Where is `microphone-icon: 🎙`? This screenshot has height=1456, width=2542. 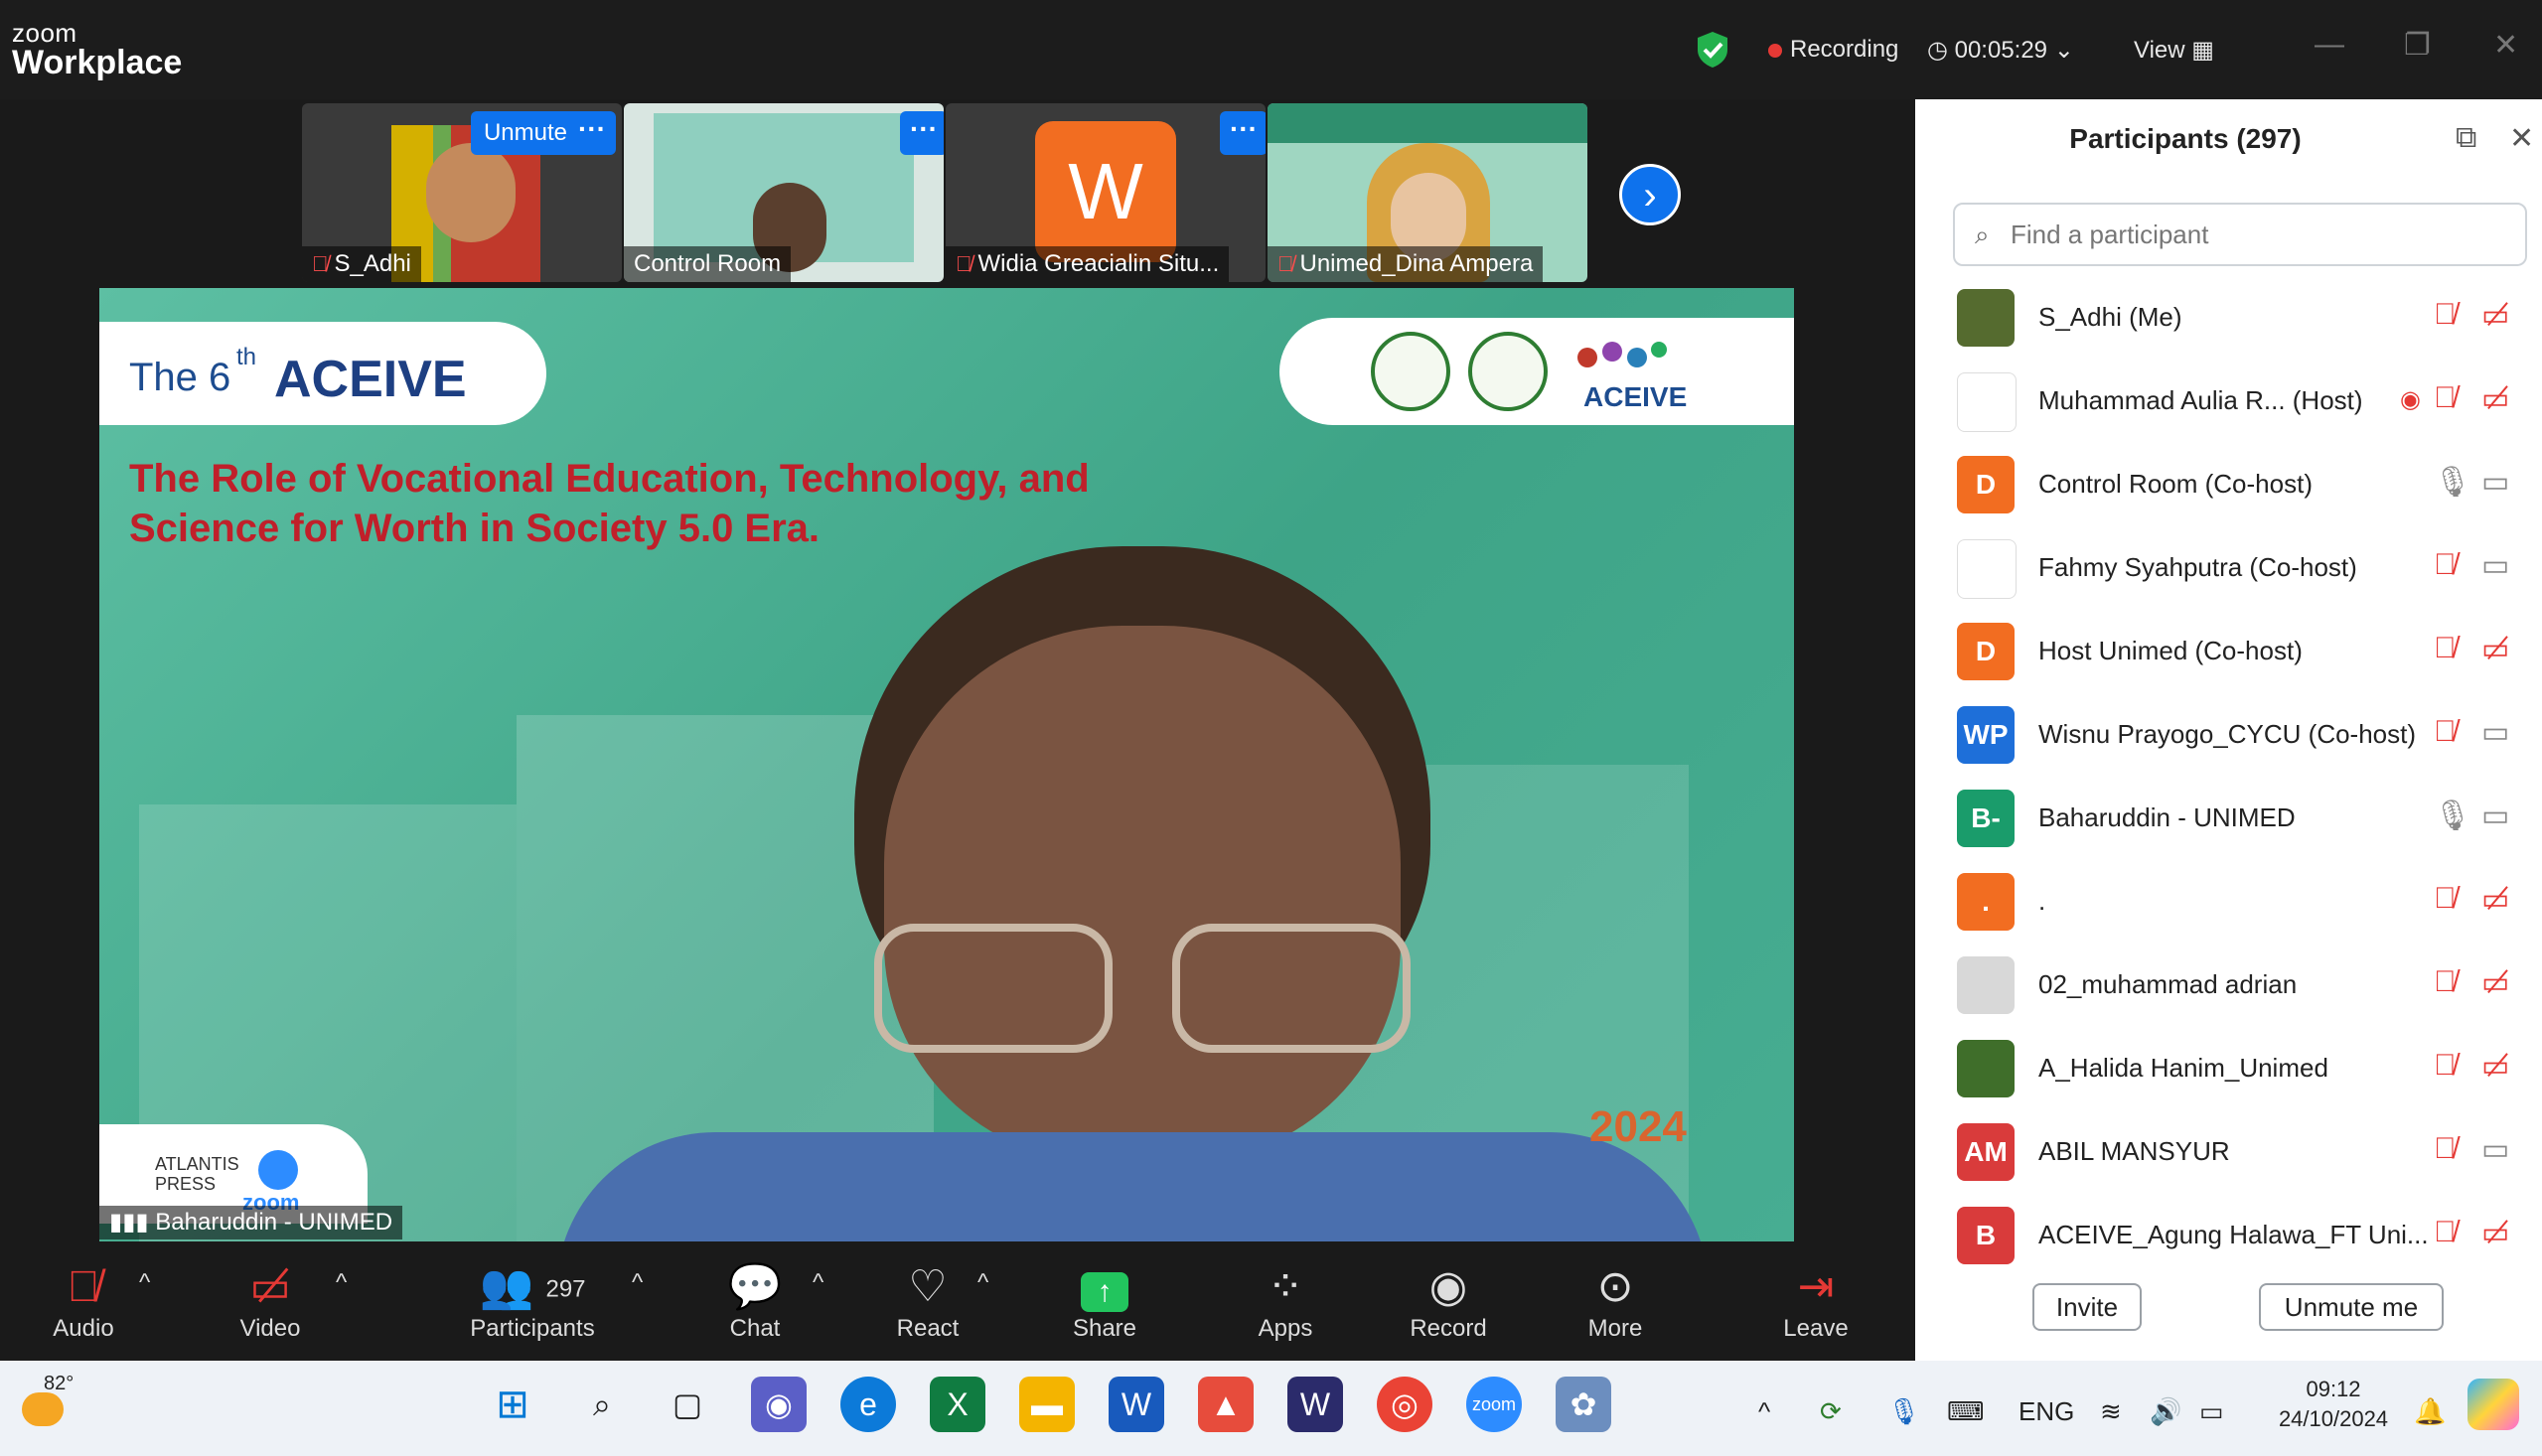
microphone-icon: 🎙 is located at coordinates (1903, 1411).